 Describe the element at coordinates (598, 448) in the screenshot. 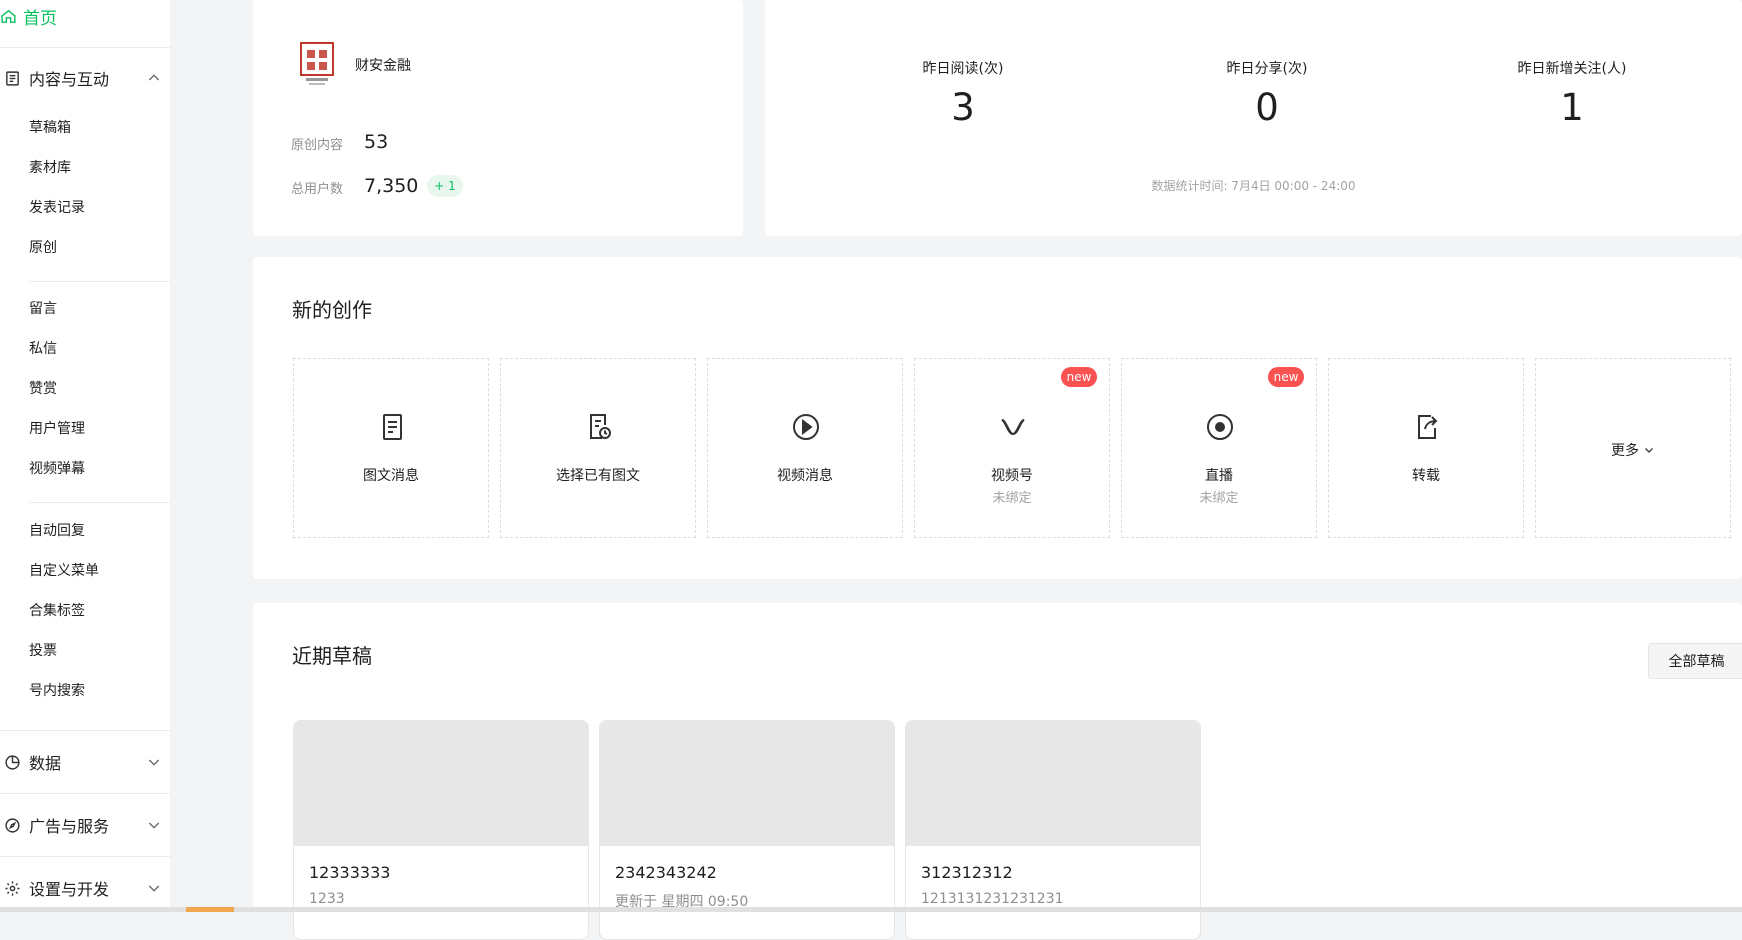

I see `create-select-article-card: 选择已有图文` at that location.